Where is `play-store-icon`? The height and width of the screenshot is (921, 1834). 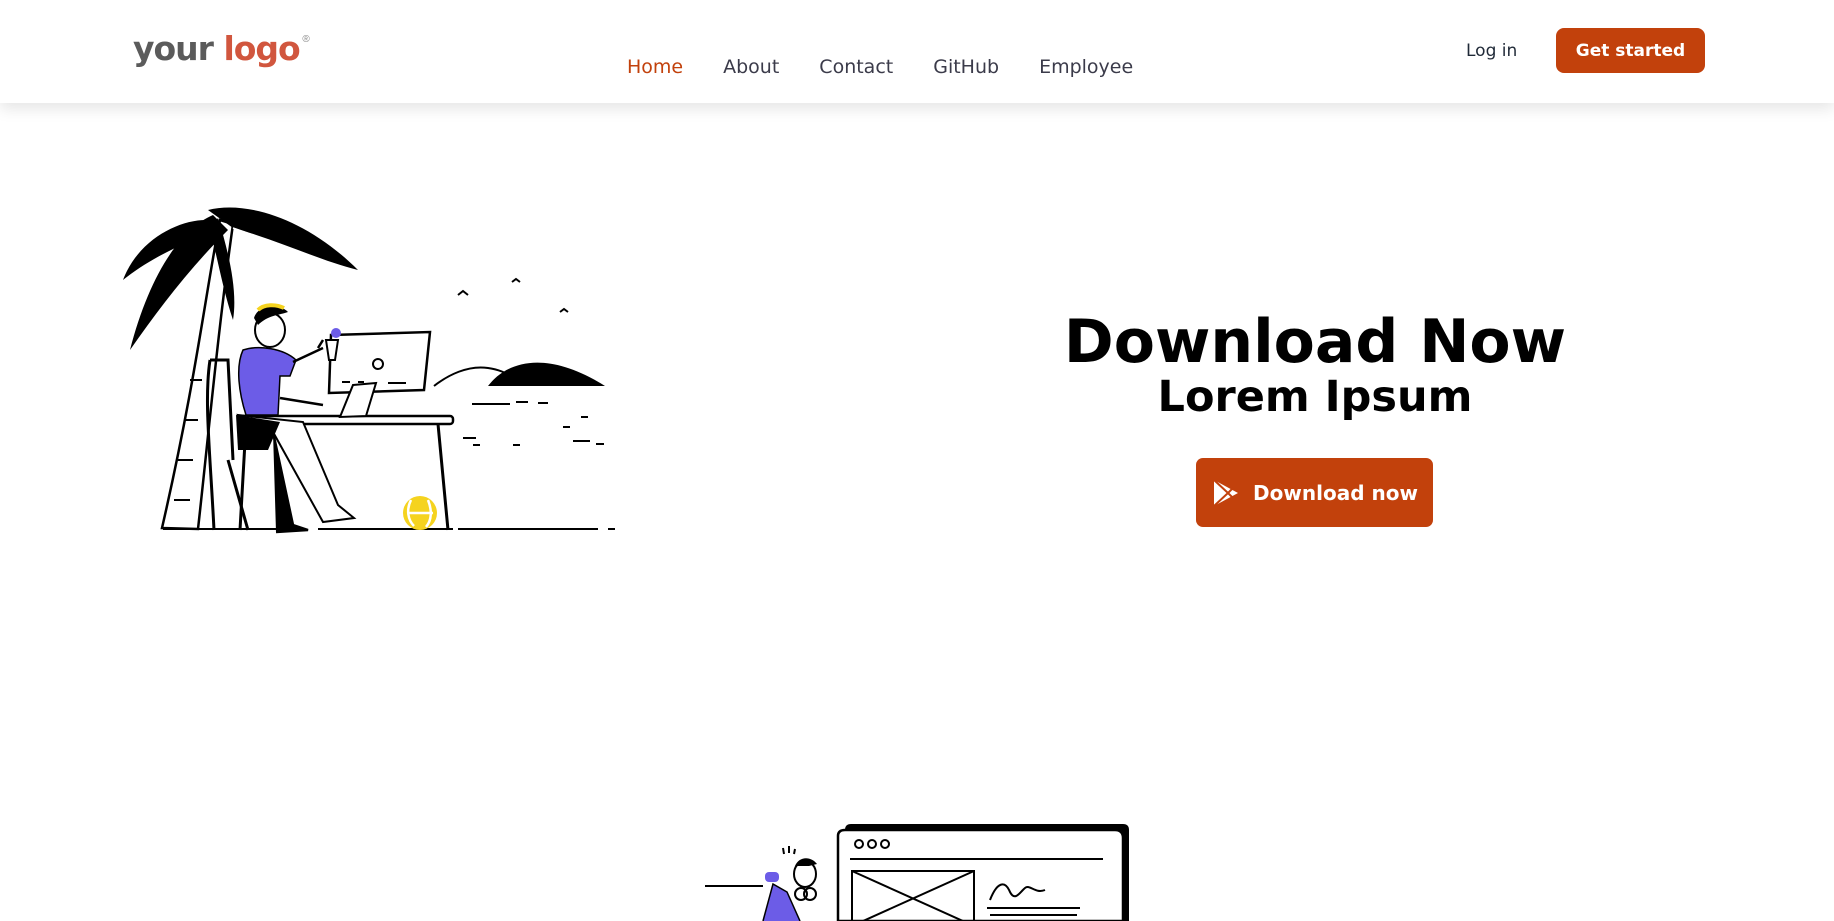 play-store-icon is located at coordinates (1226, 492).